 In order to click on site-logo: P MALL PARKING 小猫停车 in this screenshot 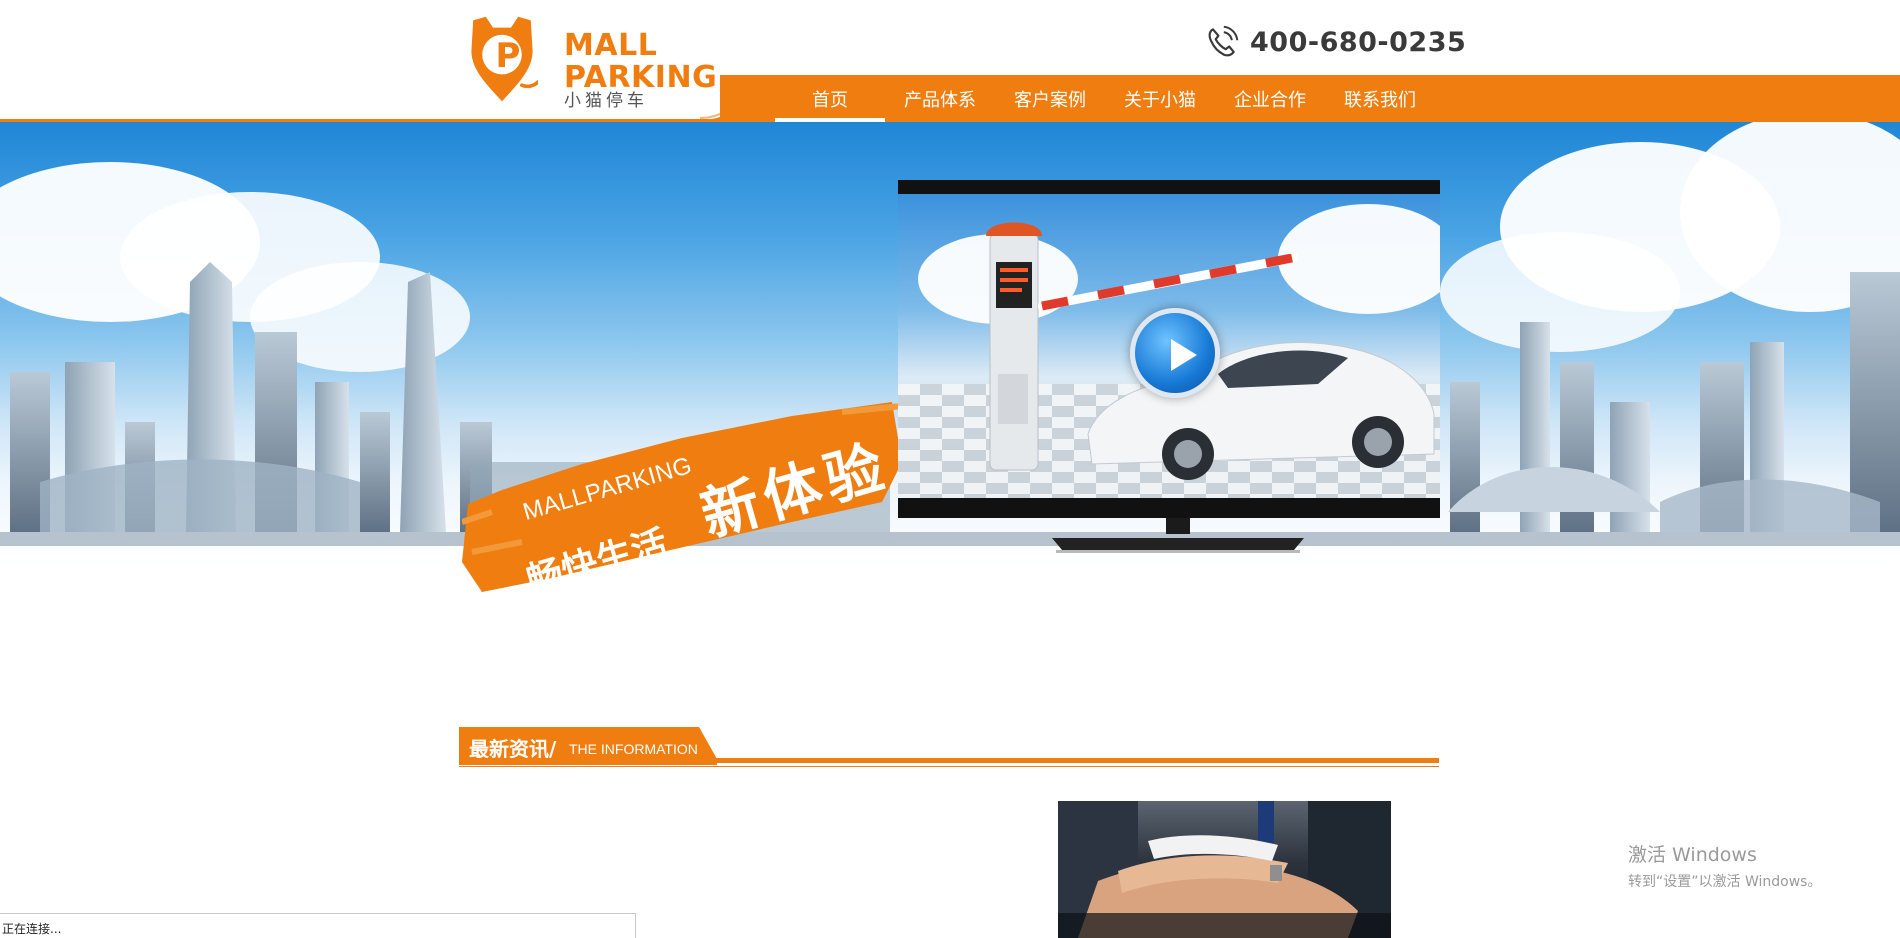, I will do `click(591, 62)`.